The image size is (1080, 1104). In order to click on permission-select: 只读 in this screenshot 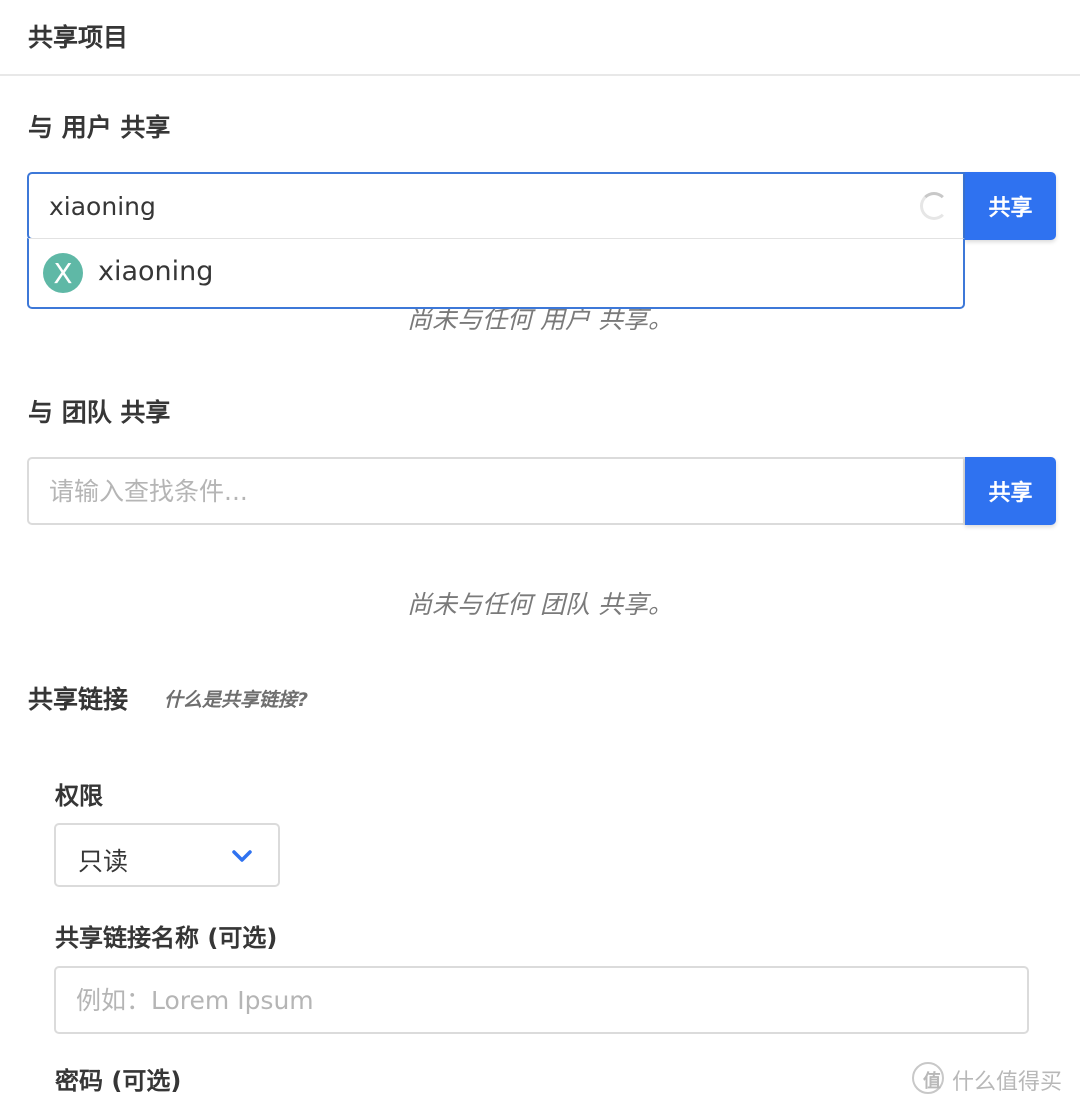, I will do `click(167, 855)`.